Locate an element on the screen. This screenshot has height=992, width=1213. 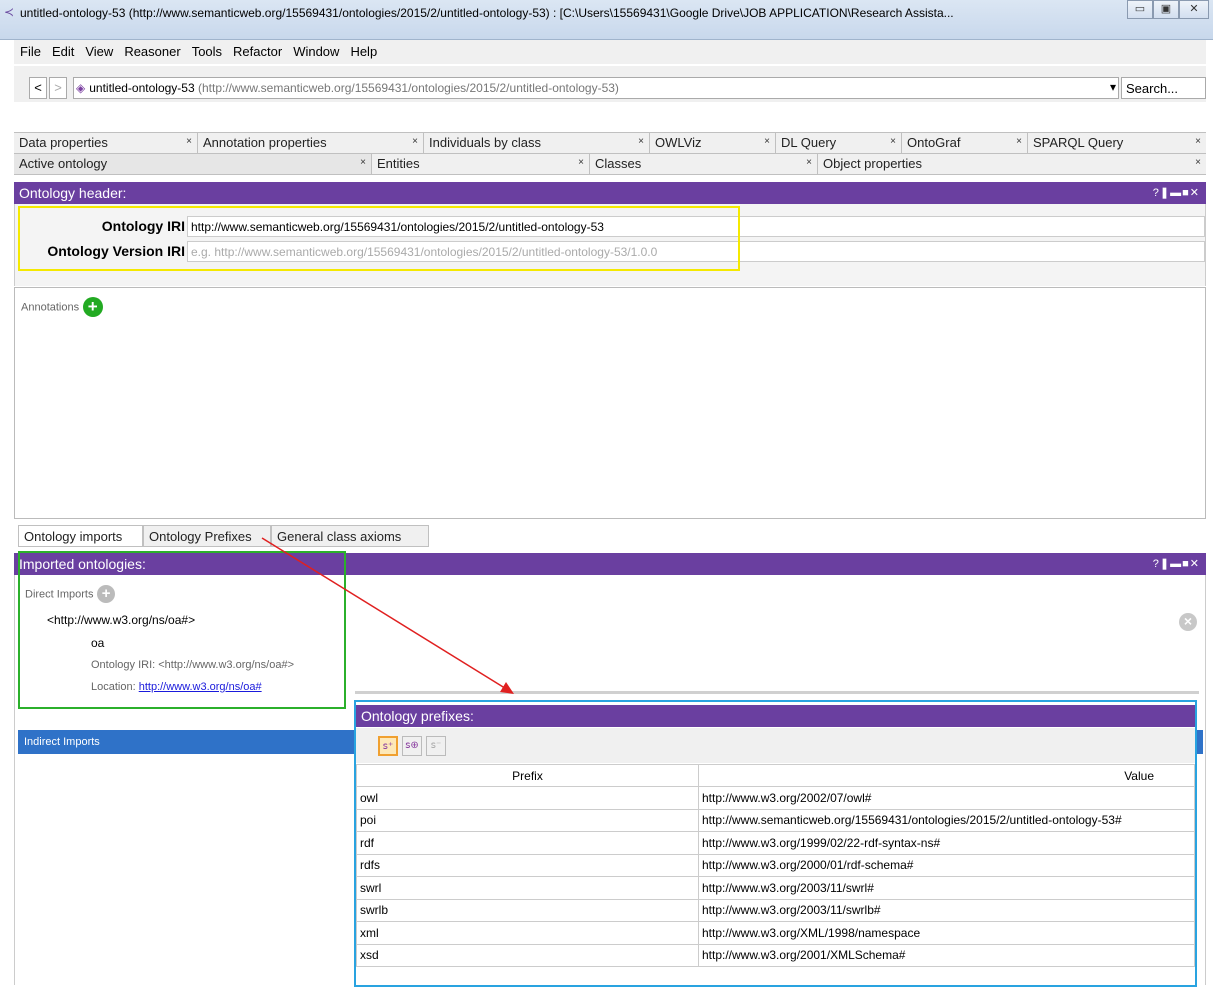
red-arrow-icon is located at coordinates (387, 615).